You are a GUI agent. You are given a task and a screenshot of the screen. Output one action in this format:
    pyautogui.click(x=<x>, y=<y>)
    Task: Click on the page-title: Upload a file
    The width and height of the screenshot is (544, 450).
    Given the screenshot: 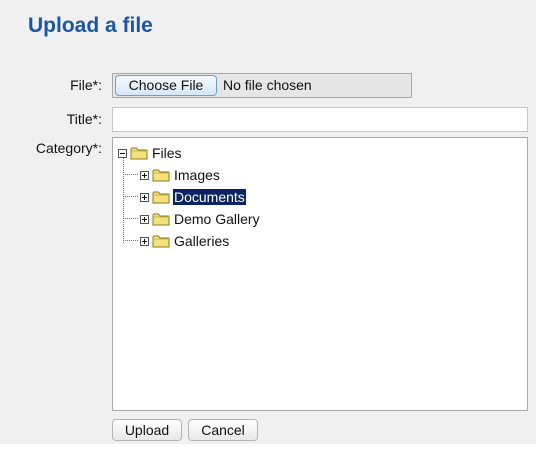 What is the action you would take?
    pyautogui.click(x=90, y=25)
    